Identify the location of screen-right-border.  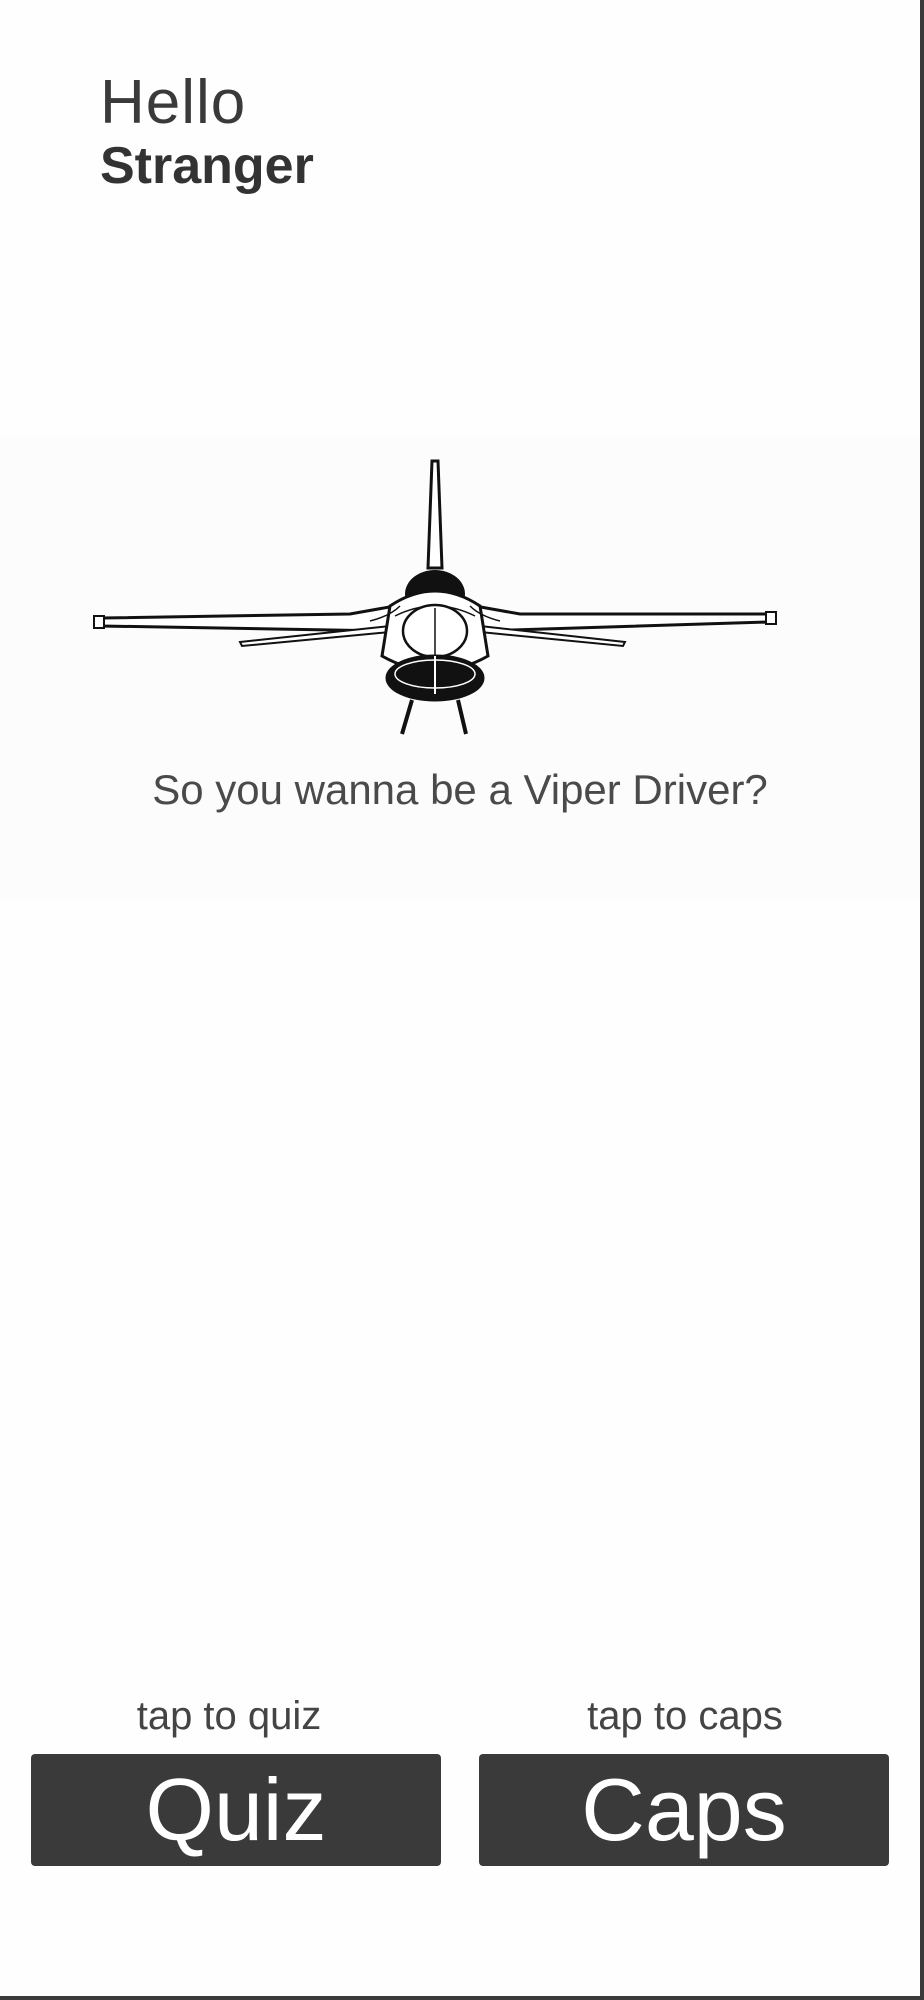
(922, 1000).